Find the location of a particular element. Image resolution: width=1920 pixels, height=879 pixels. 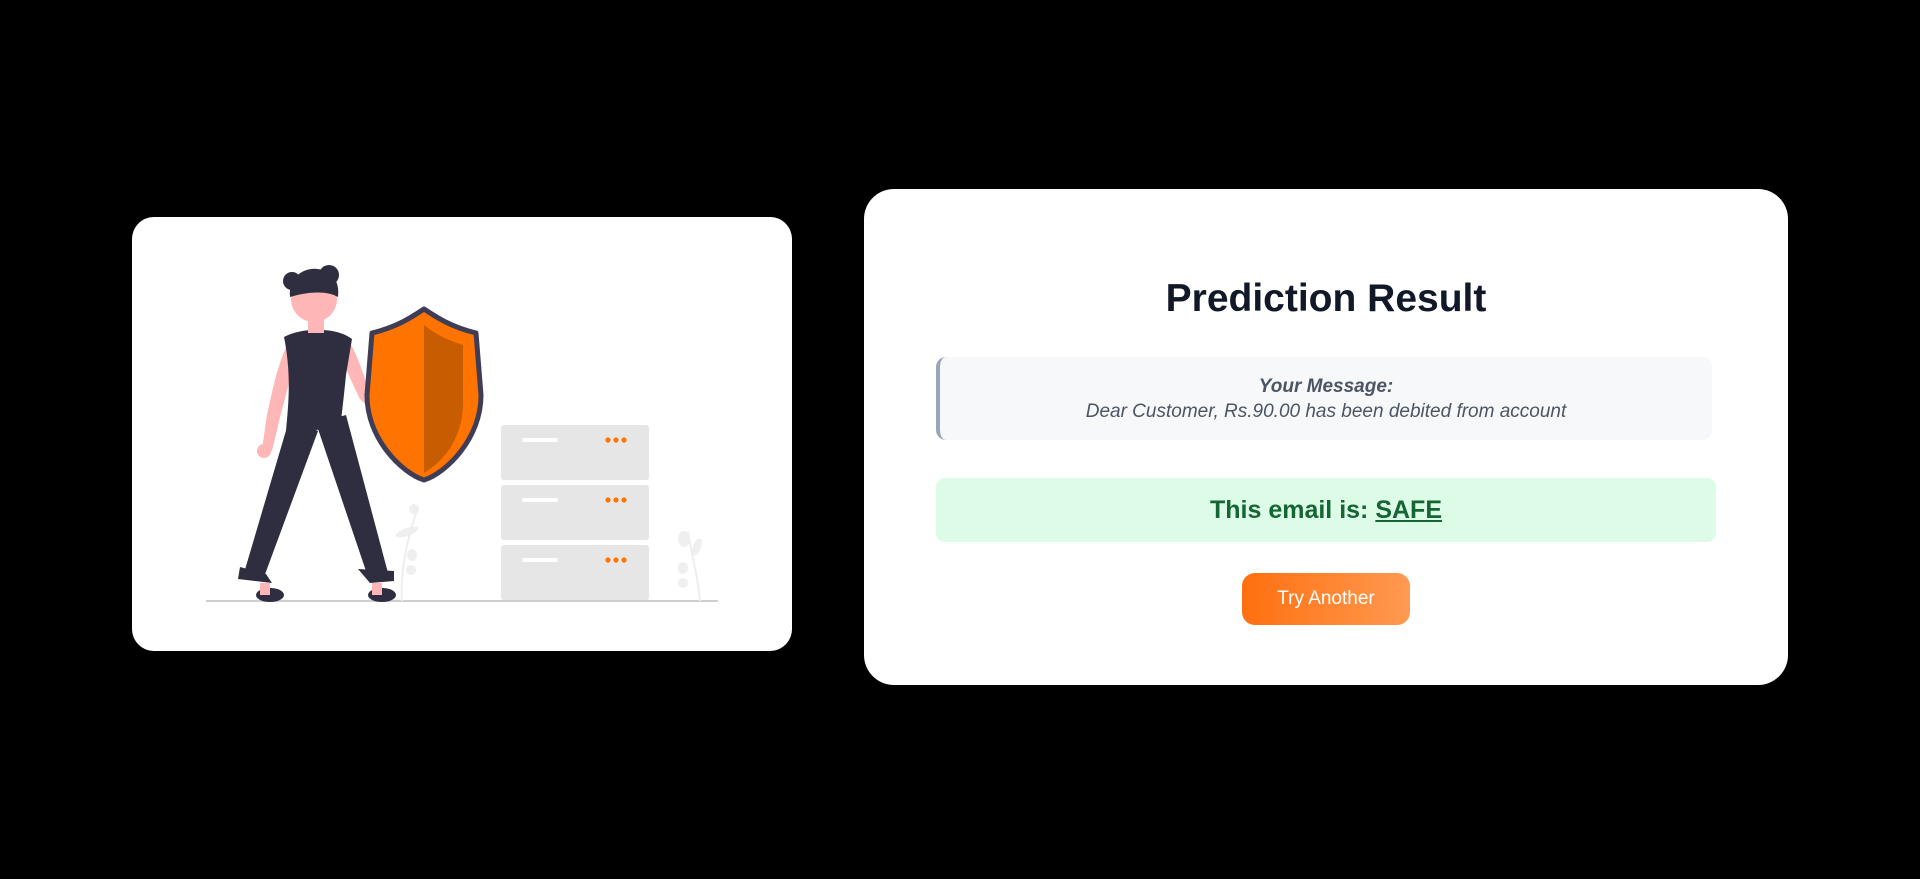

shield-icon is located at coordinates (424, 394).